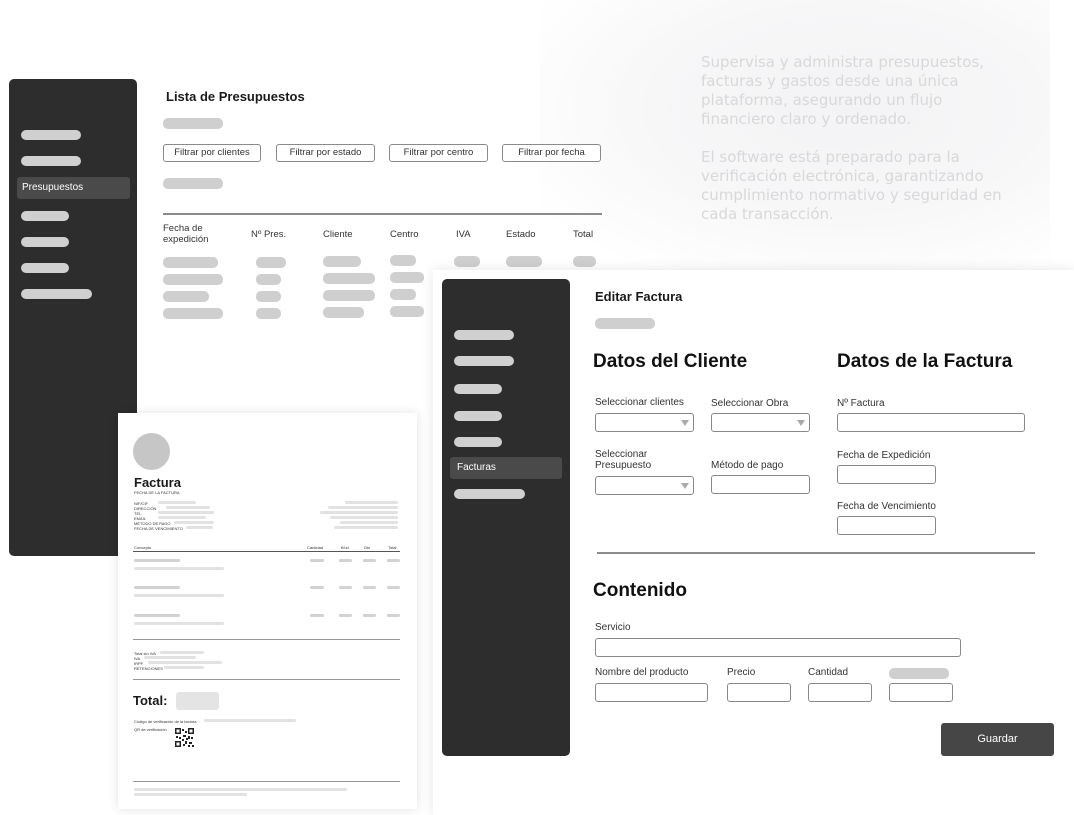 This screenshot has height=815, width=1074. I want to click on filter-status-button: Filtrar por estado, so click(325, 153).